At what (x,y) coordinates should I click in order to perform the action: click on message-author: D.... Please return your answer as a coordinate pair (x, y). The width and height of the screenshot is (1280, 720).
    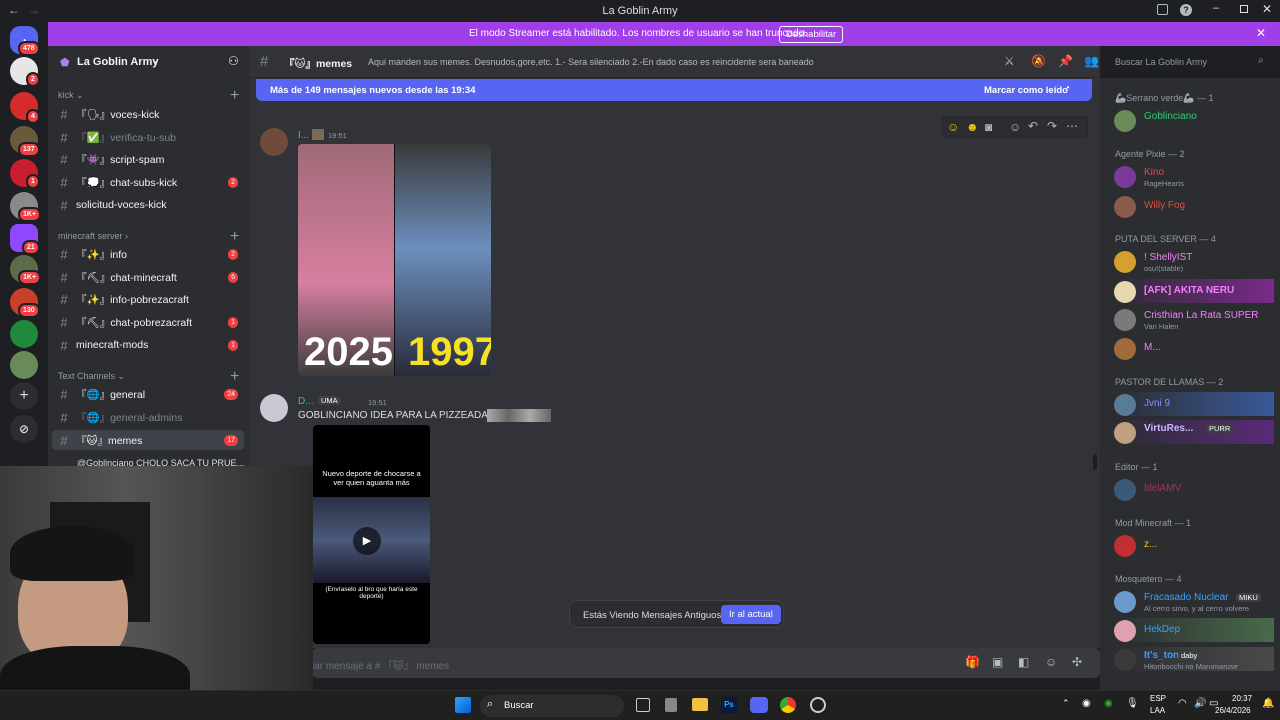
    Looking at the image, I should click on (306, 401).